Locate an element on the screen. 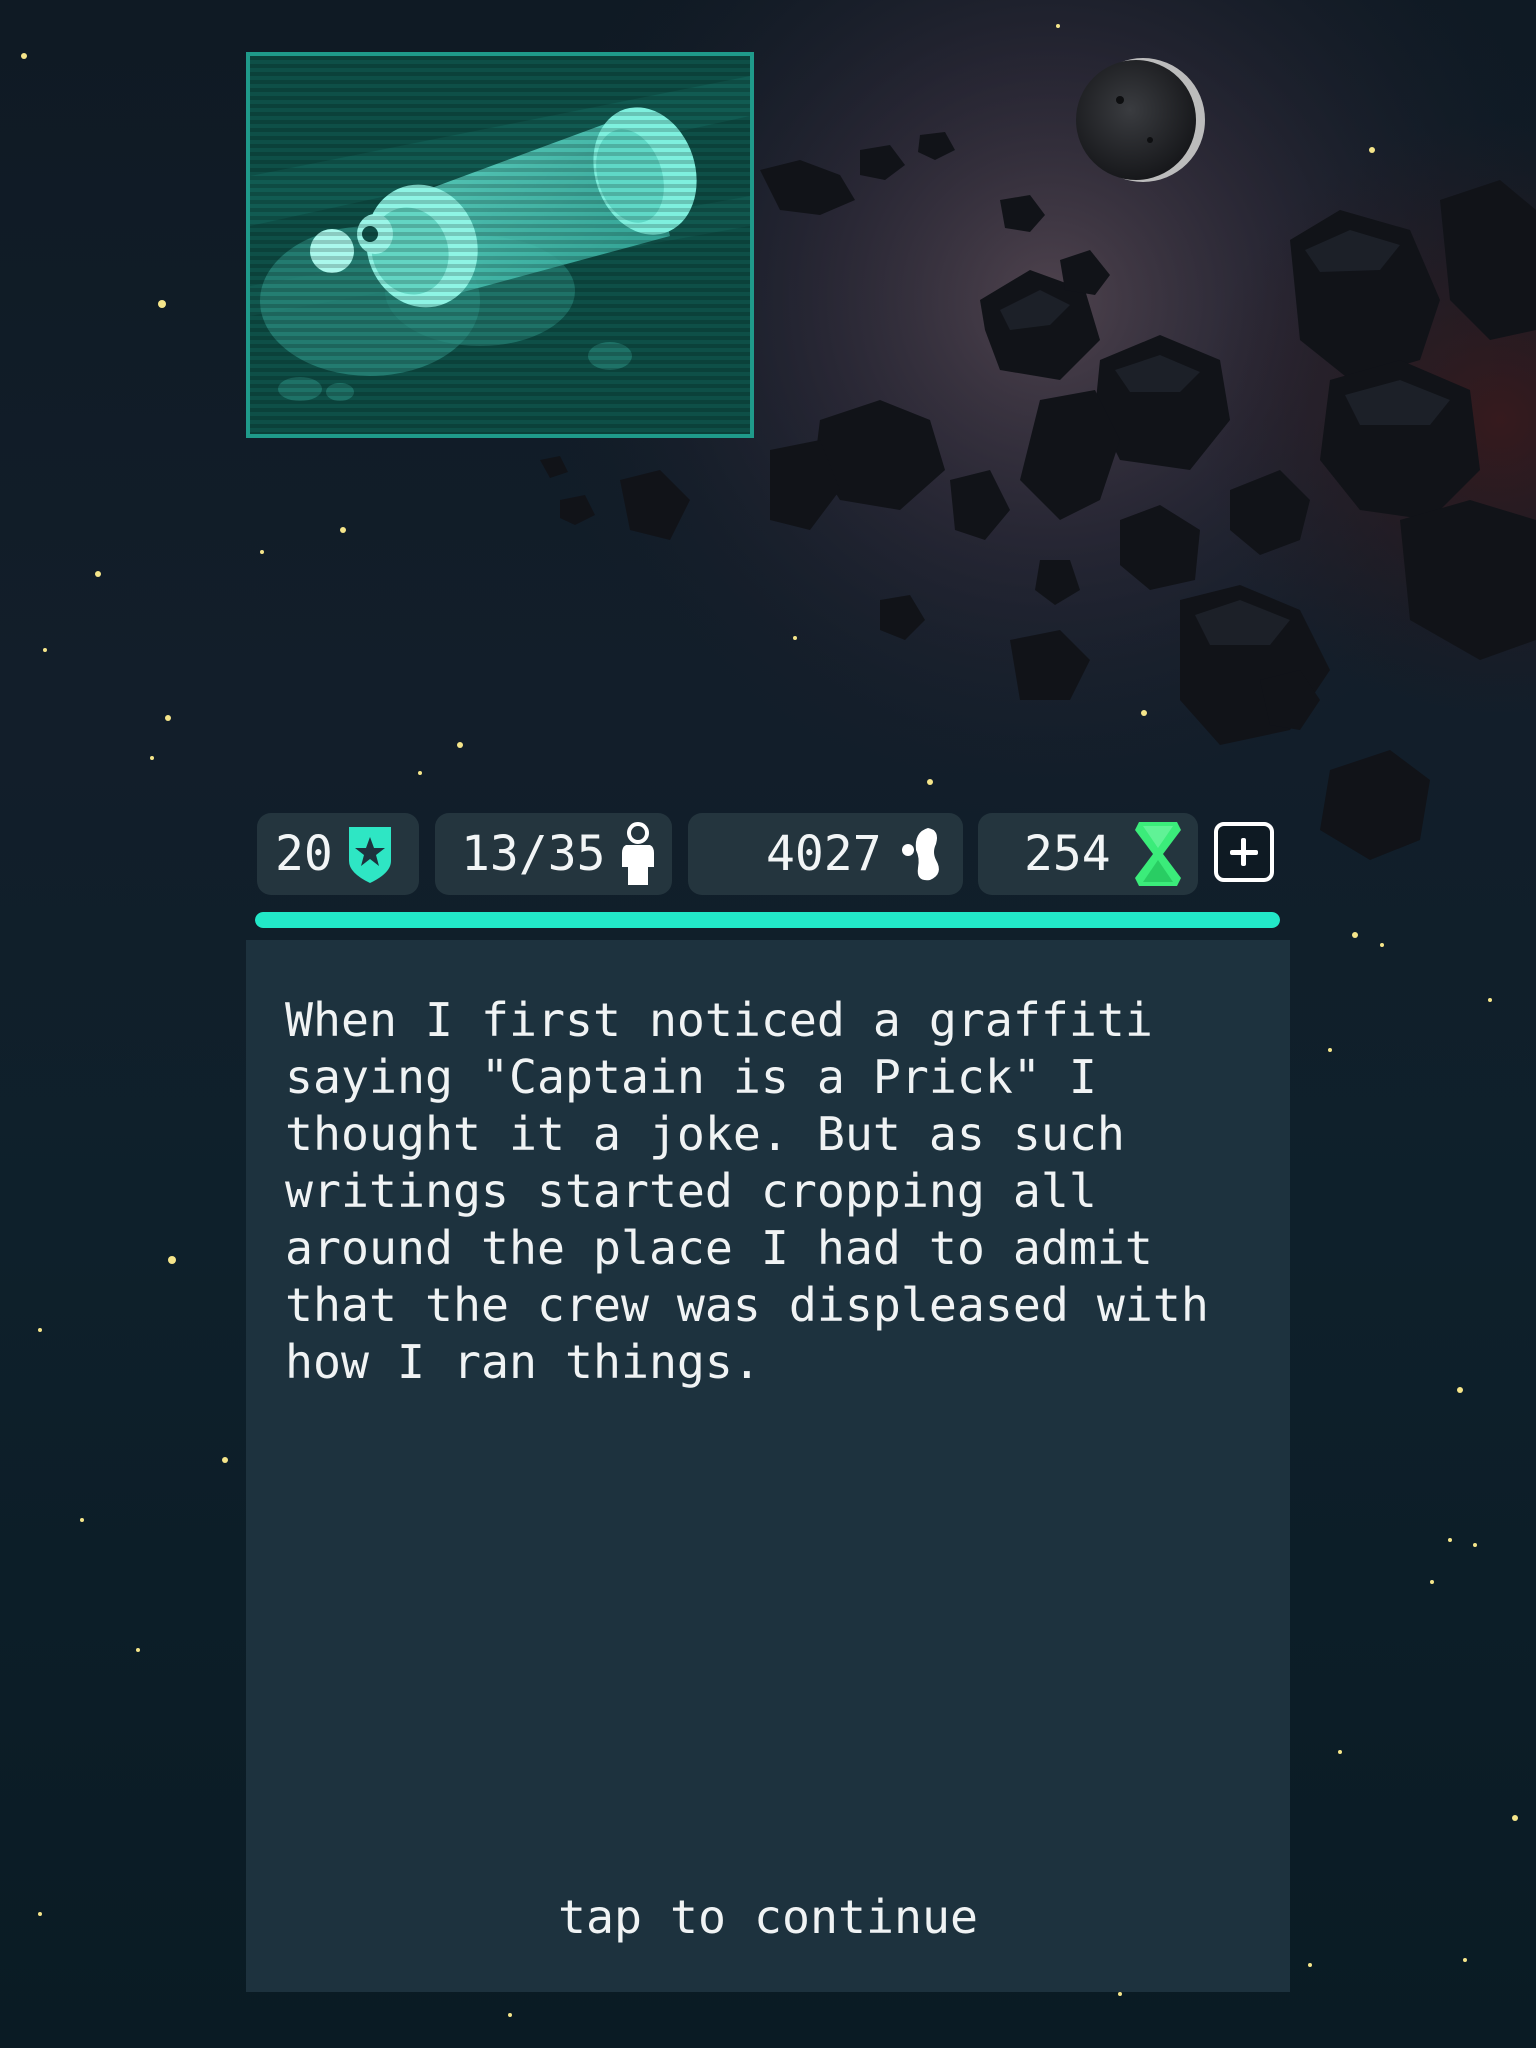 The width and height of the screenshot is (1536, 2048). crew-member-icon is located at coordinates (637, 853).